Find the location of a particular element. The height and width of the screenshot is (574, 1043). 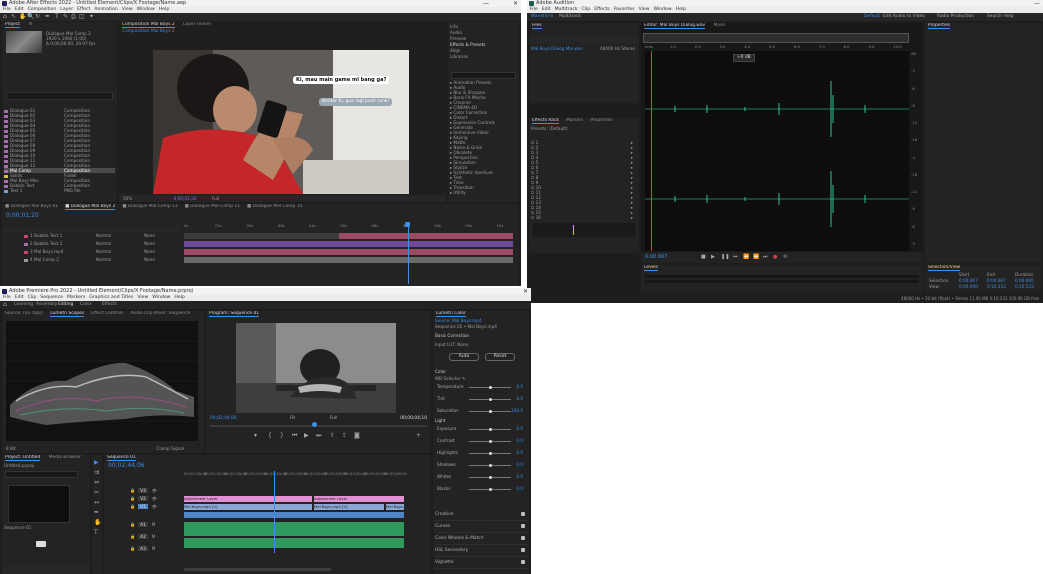

levels-tab: Levels is located at coordinates (651, 268).